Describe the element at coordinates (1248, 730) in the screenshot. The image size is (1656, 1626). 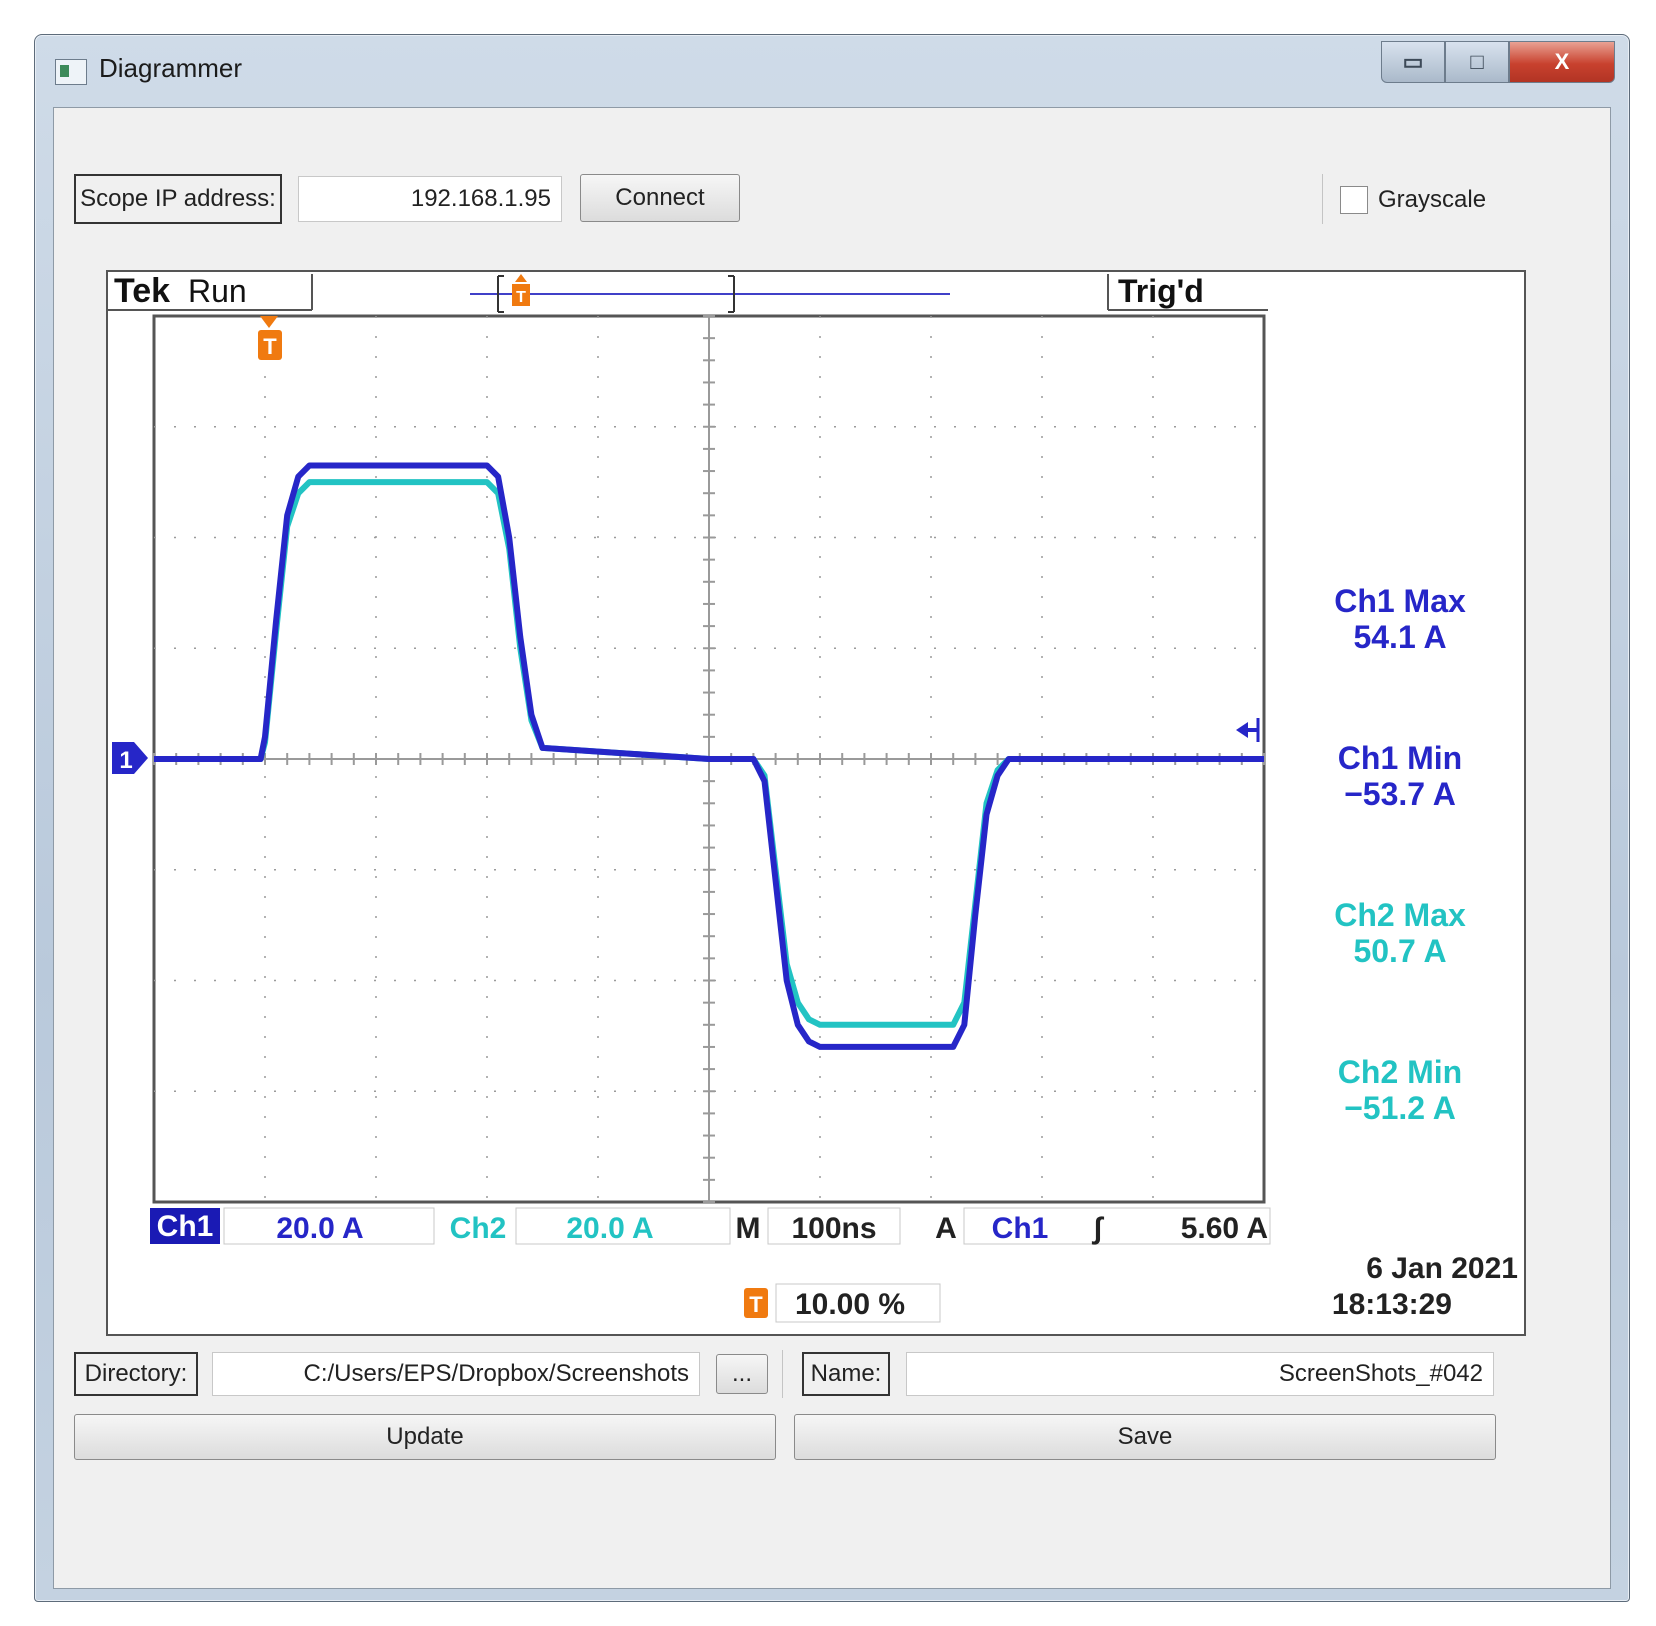
I see `trigger-level-arrow-icon` at that location.